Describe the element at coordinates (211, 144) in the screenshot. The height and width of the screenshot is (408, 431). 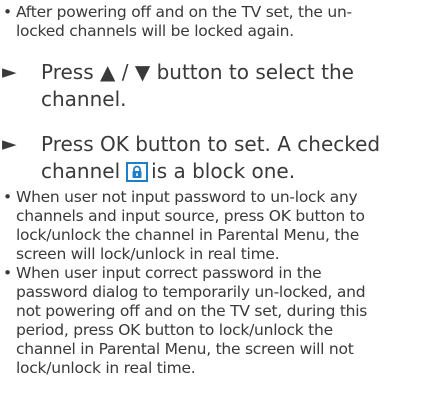
I see `step-line: Press OK button to set. A checked` at that location.